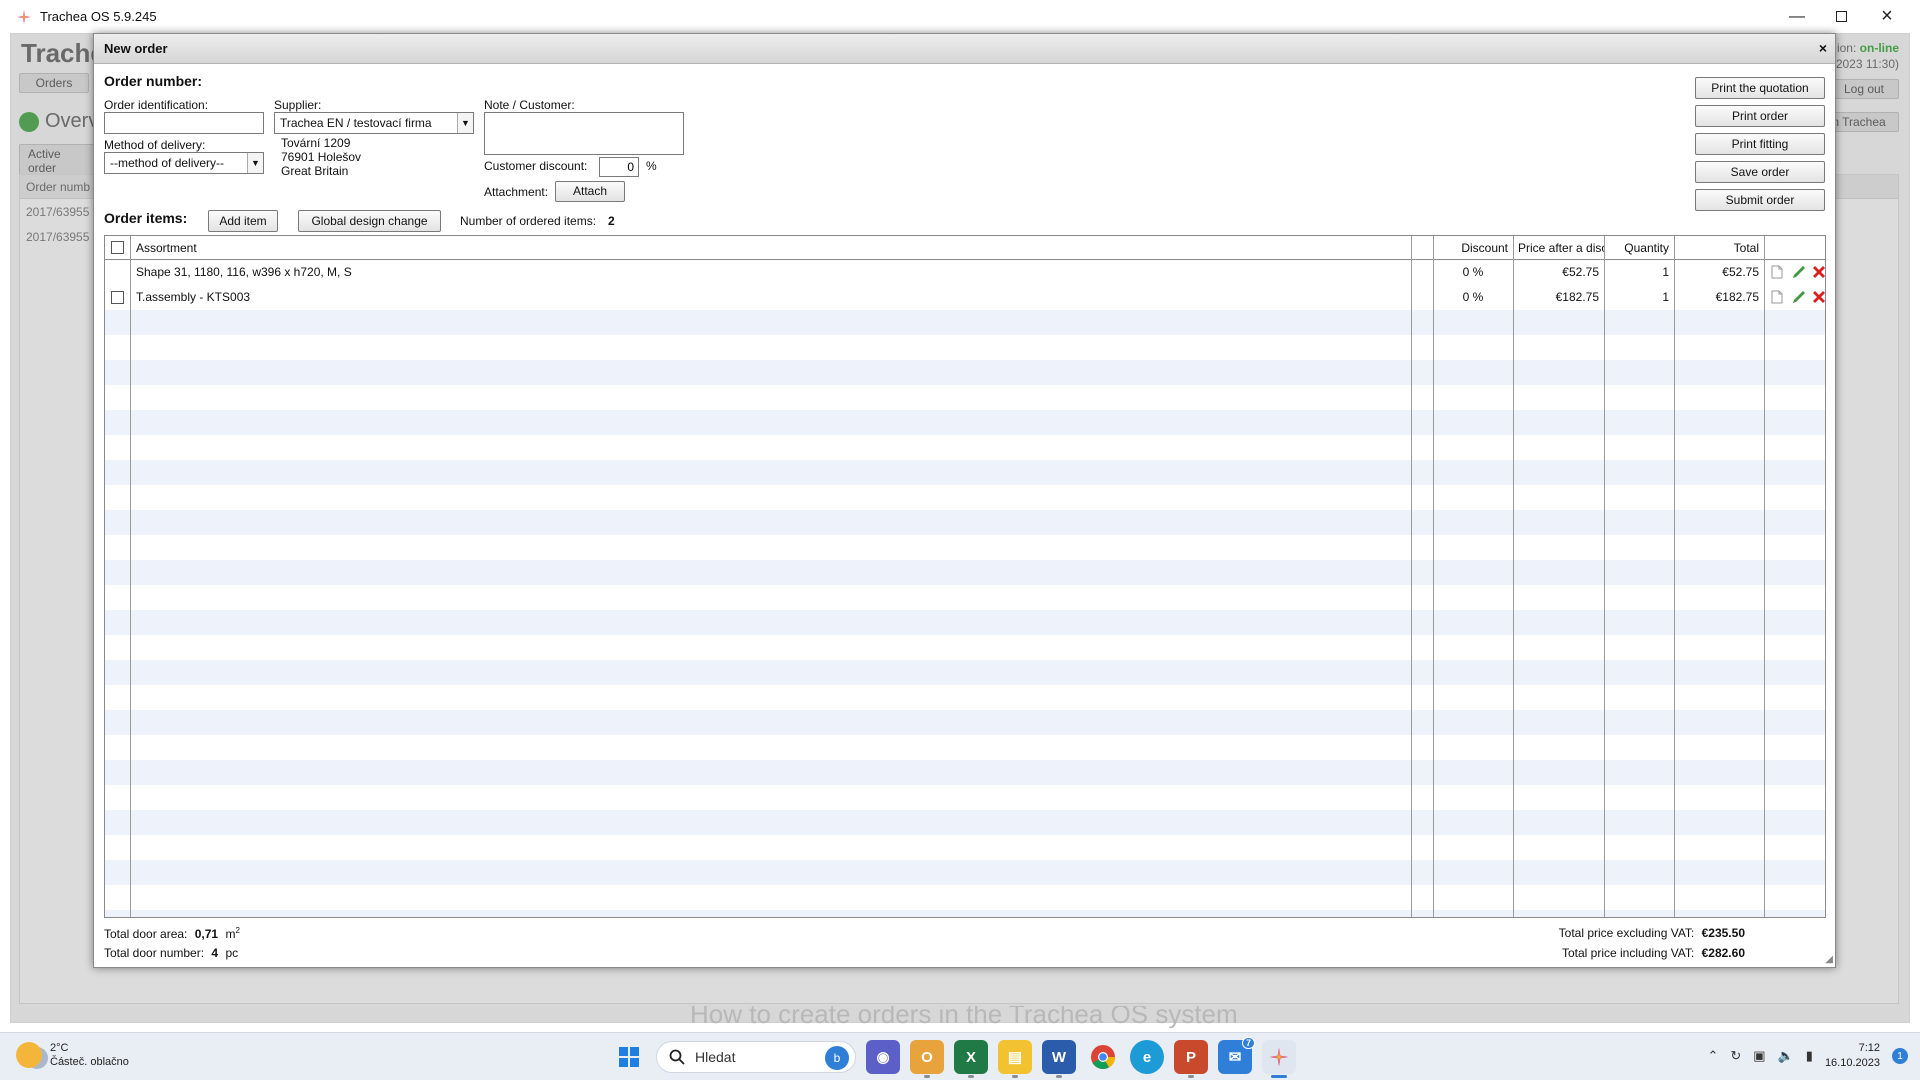 The height and width of the screenshot is (1080, 1920). I want to click on edge-icon: e, so click(1147, 1057).